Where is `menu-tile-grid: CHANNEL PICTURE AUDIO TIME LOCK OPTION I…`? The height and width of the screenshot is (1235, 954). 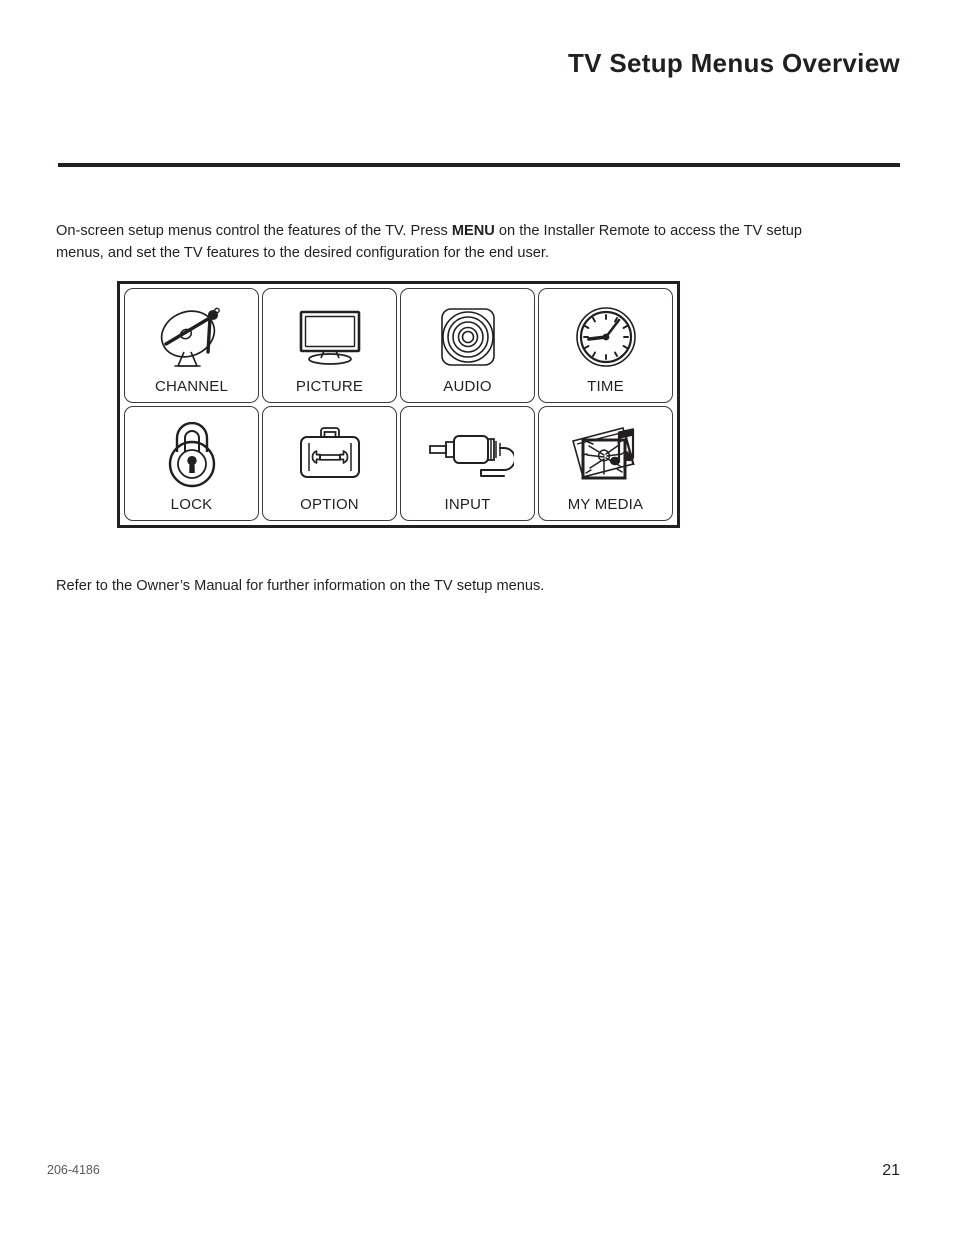 menu-tile-grid: CHANNEL PICTURE AUDIO TIME LOCK OPTION I… is located at coordinates (398, 404).